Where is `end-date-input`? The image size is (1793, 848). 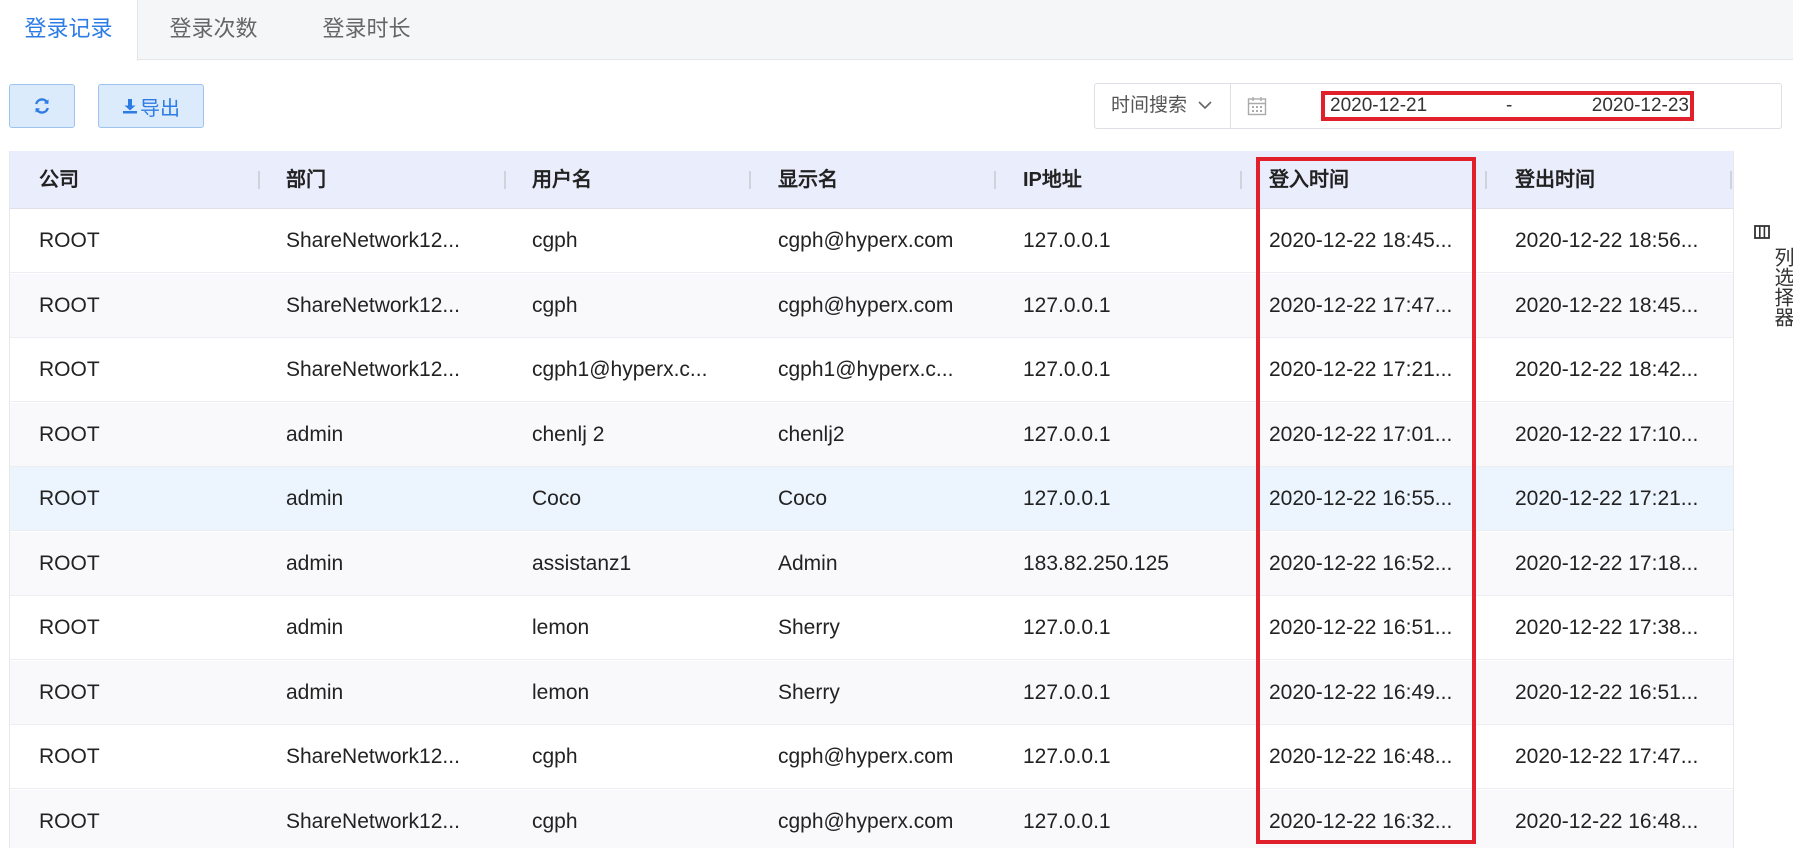
end-date-input is located at coordinates (1631, 106).